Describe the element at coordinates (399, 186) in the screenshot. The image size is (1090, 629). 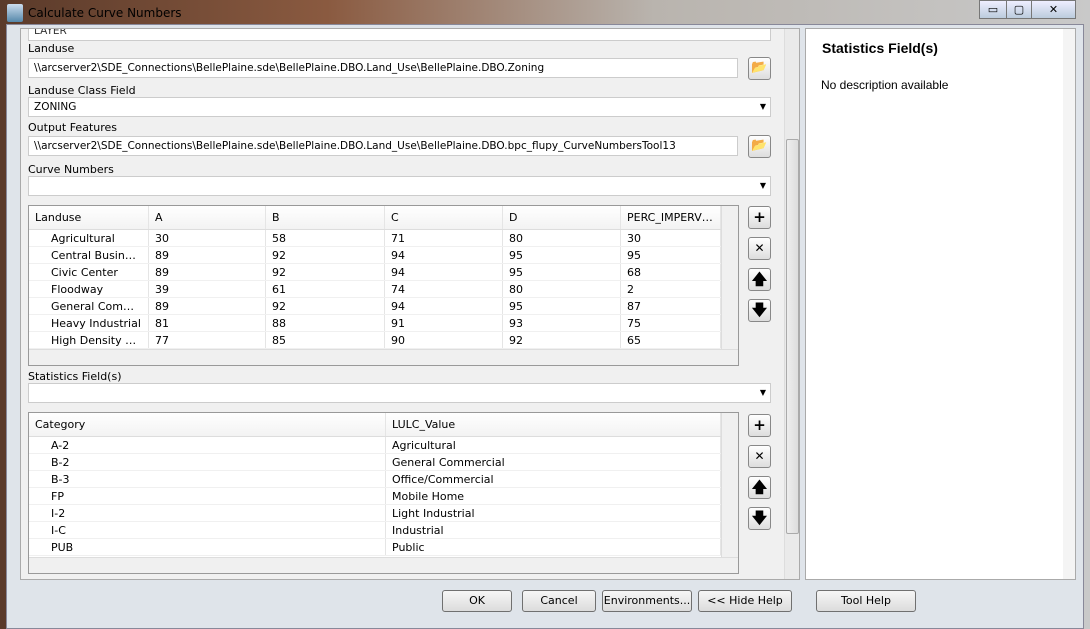
I see `curve-numbers-select` at that location.